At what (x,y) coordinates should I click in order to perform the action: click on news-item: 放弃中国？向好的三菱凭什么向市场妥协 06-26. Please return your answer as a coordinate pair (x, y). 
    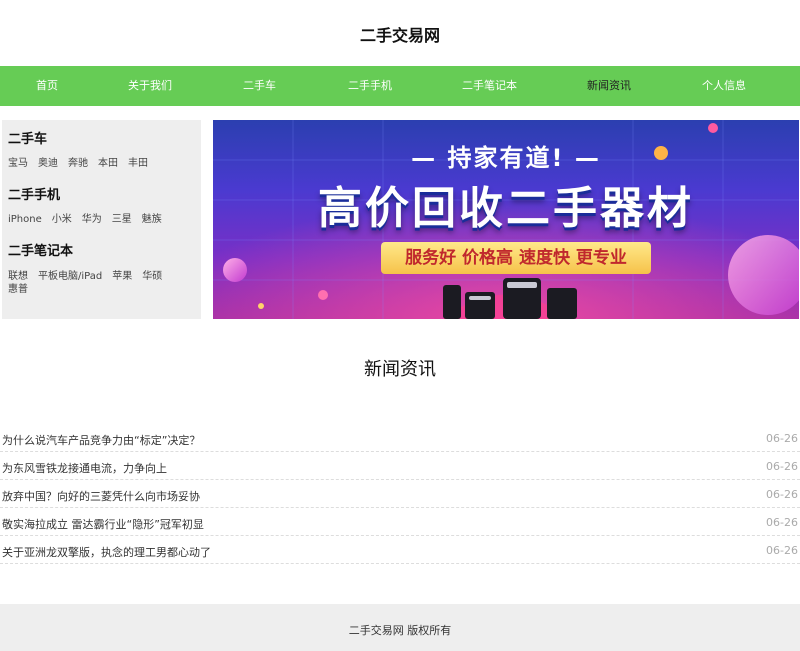
    Looking at the image, I should click on (400, 494).